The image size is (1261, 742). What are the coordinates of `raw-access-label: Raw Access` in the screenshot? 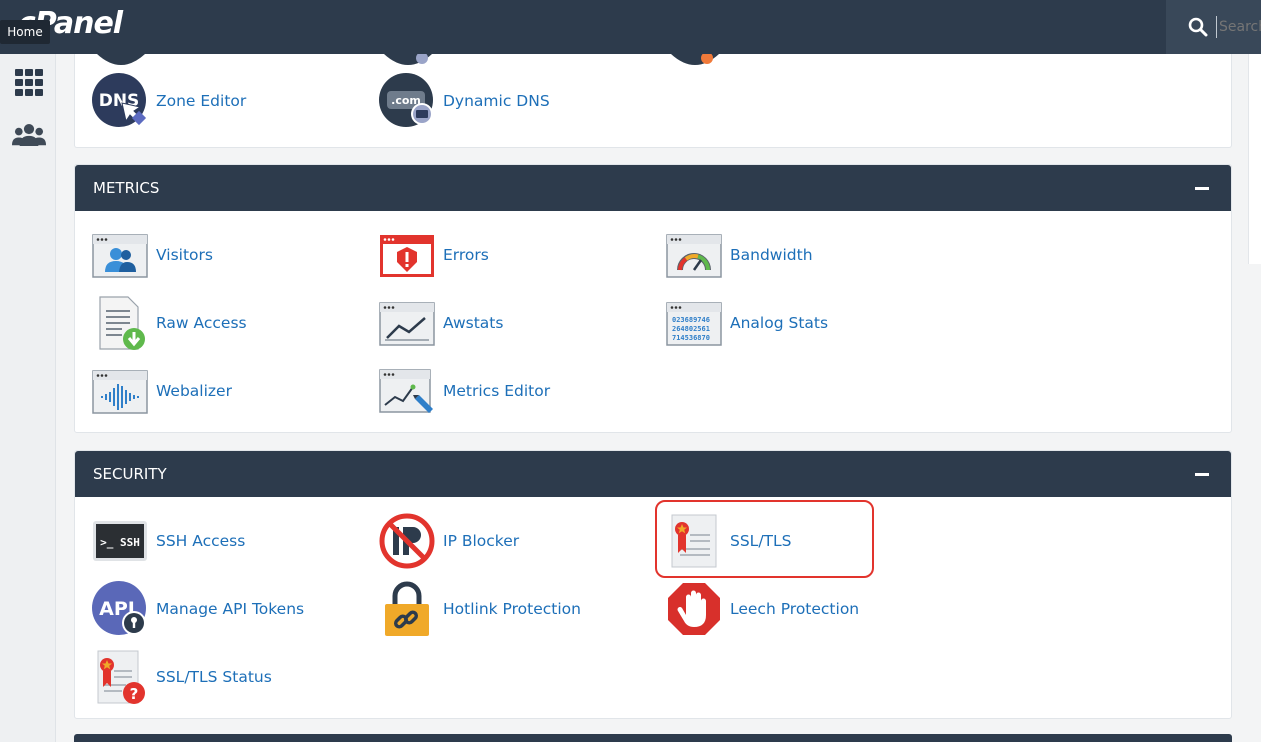 It's located at (201, 323).